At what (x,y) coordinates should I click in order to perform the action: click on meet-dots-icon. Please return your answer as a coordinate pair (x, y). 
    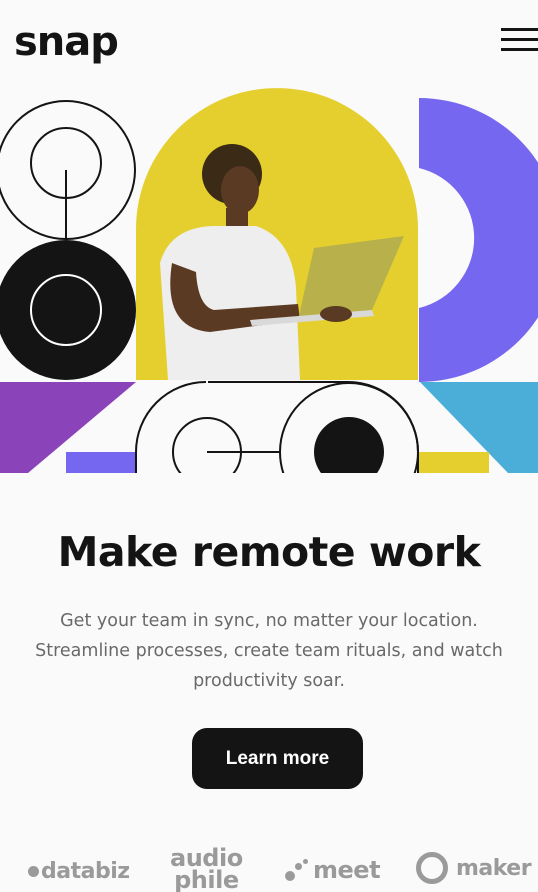
    Looking at the image, I should click on (297, 870).